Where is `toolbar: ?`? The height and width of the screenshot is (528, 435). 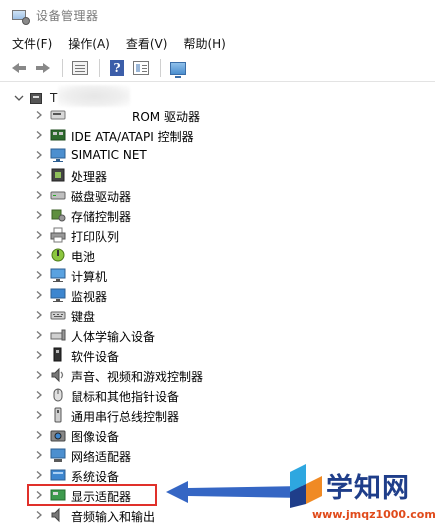
toolbar: ? is located at coordinates (217, 68).